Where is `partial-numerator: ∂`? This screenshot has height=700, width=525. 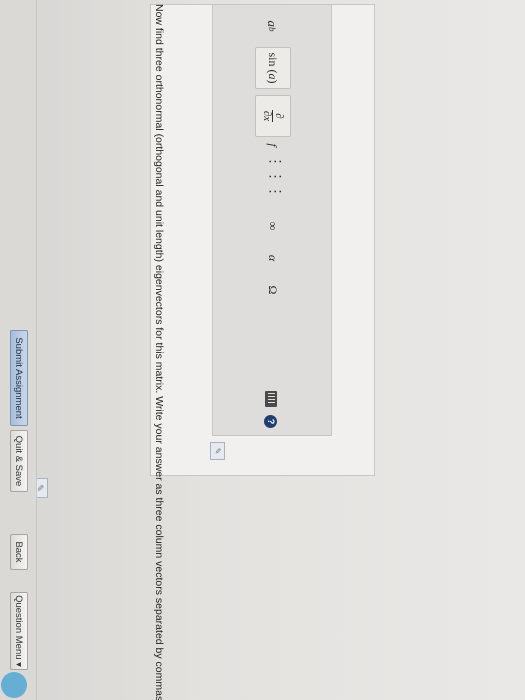
partial-numerator: ∂ is located at coordinates (279, 116).